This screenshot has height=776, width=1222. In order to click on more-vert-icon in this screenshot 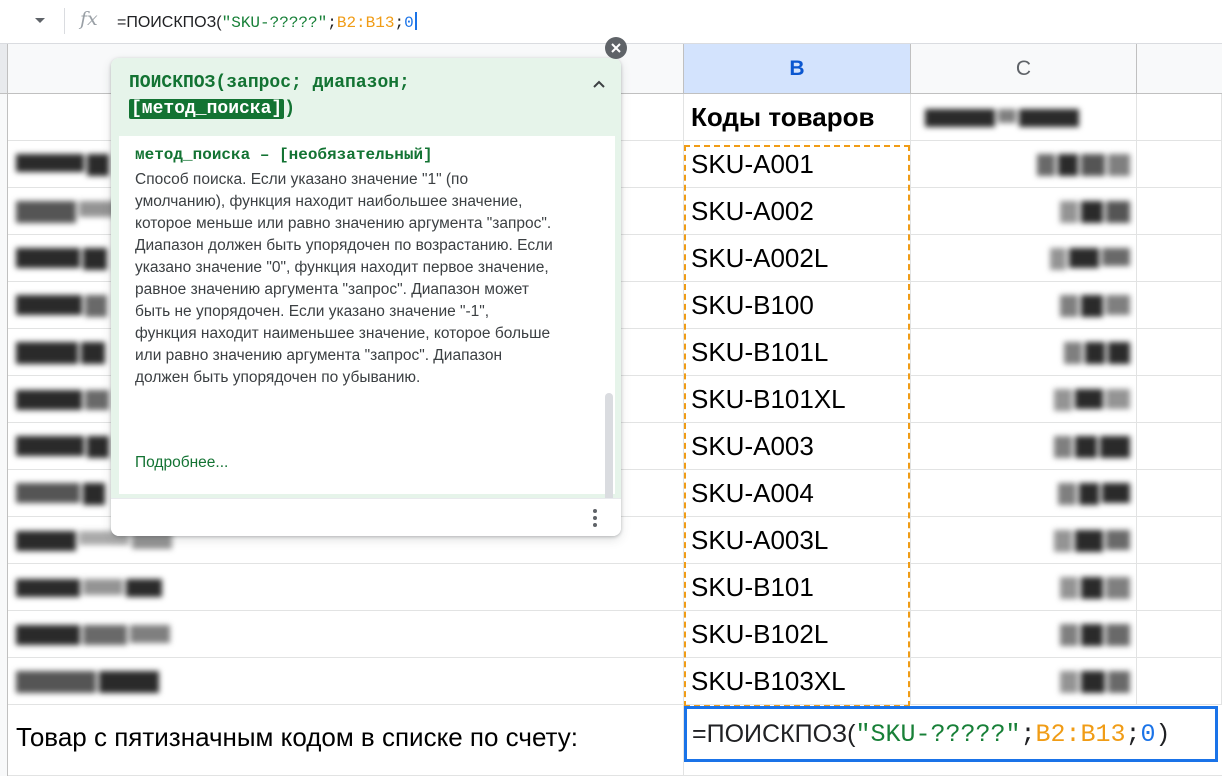, I will do `click(595, 518)`.